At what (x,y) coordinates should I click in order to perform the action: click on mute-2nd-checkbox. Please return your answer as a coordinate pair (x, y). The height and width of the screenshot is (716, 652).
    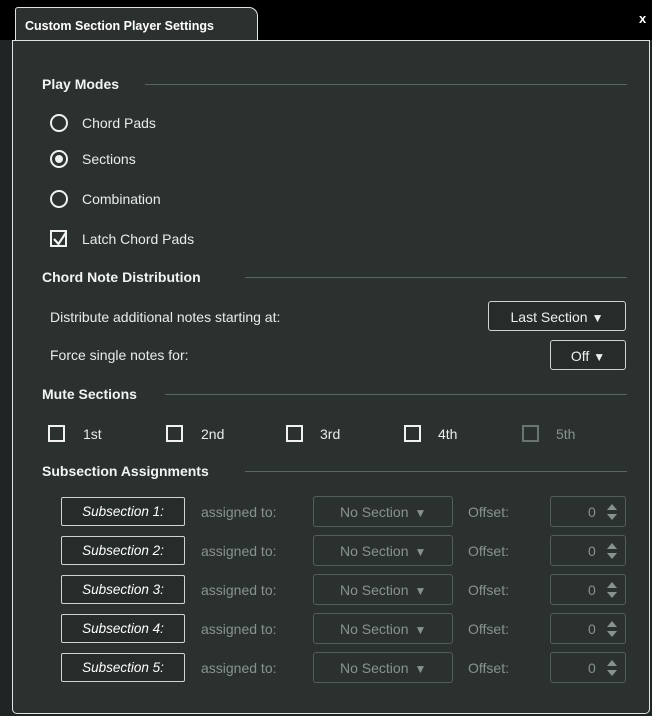
    Looking at the image, I should click on (174, 433).